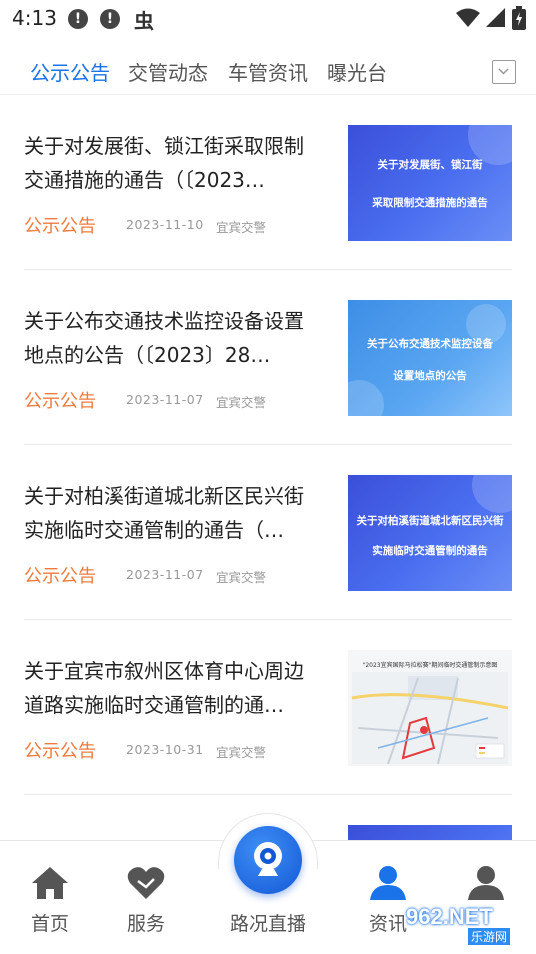  What do you see at coordinates (357, 71) in the screenshot?
I see `tab-exposure: 曝光台` at bounding box center [357, 71].